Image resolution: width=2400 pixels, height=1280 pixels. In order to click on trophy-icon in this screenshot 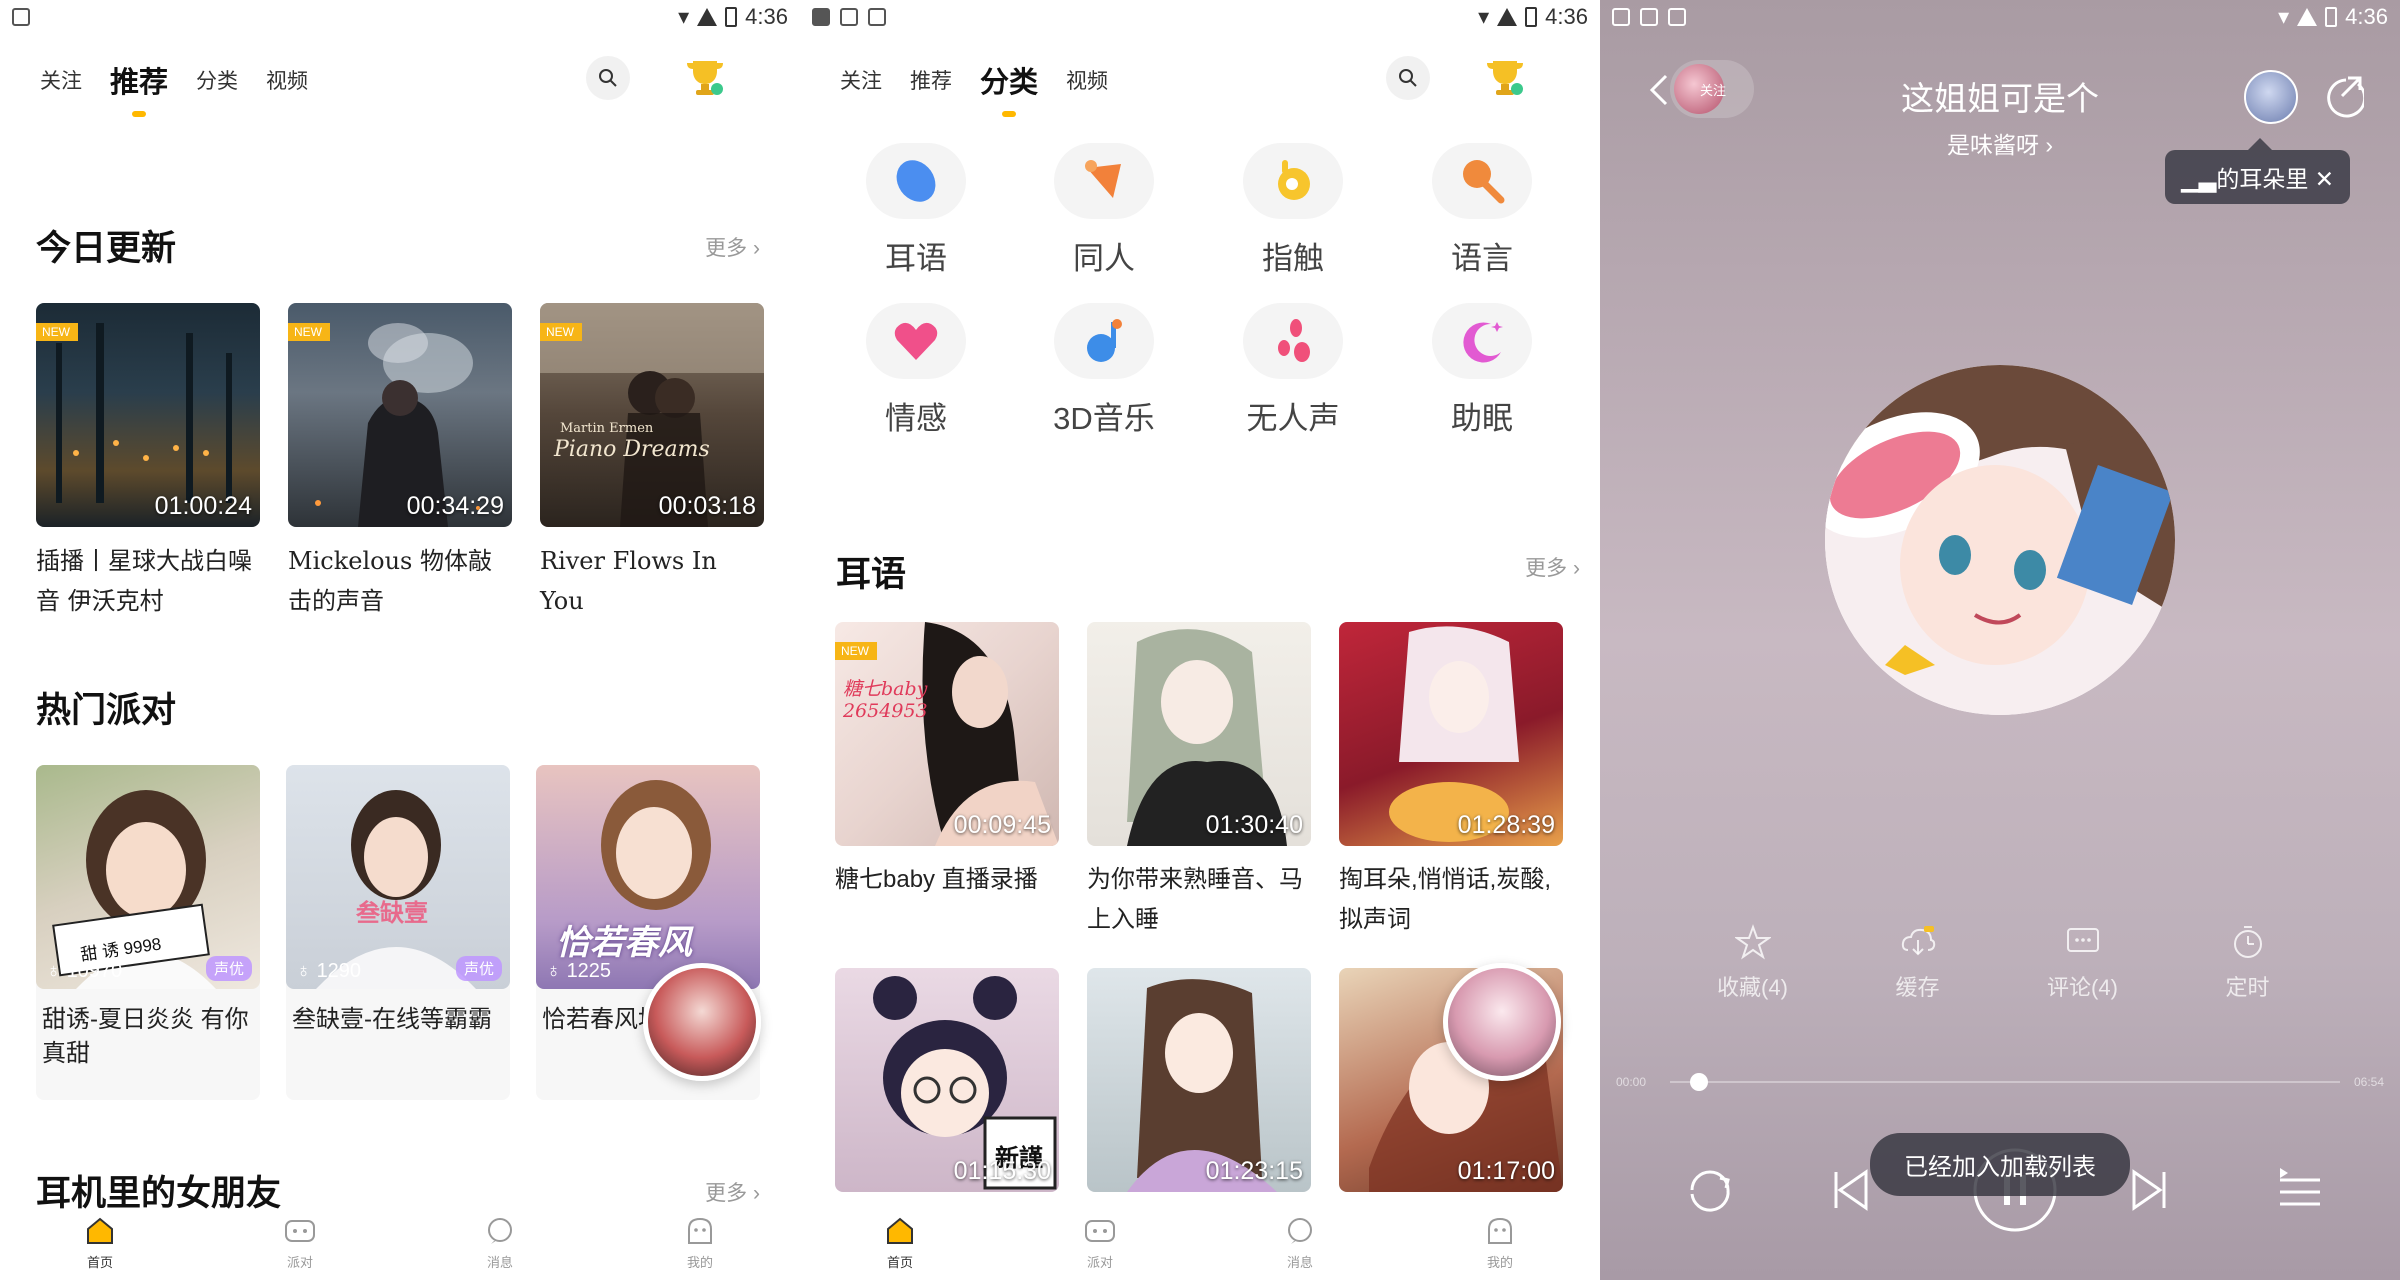, I will do `click(1505, 78)`.